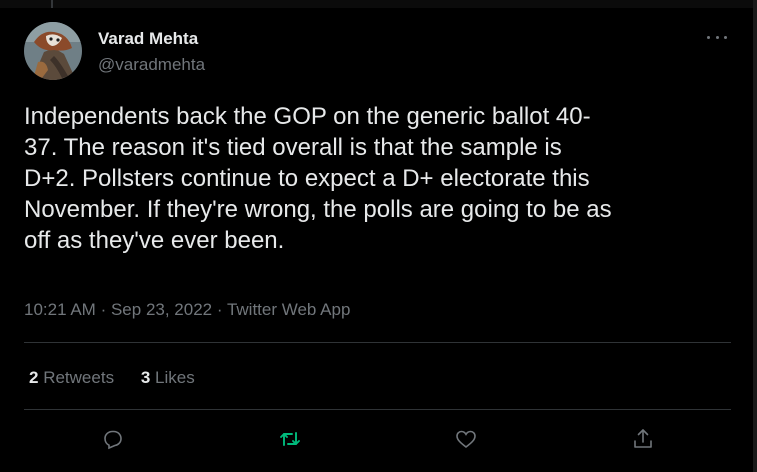 Image resolution: width=757 pixels, height=472 pixels. I want to click on retweets-stat: 2 Retweets, so click(71, 378).